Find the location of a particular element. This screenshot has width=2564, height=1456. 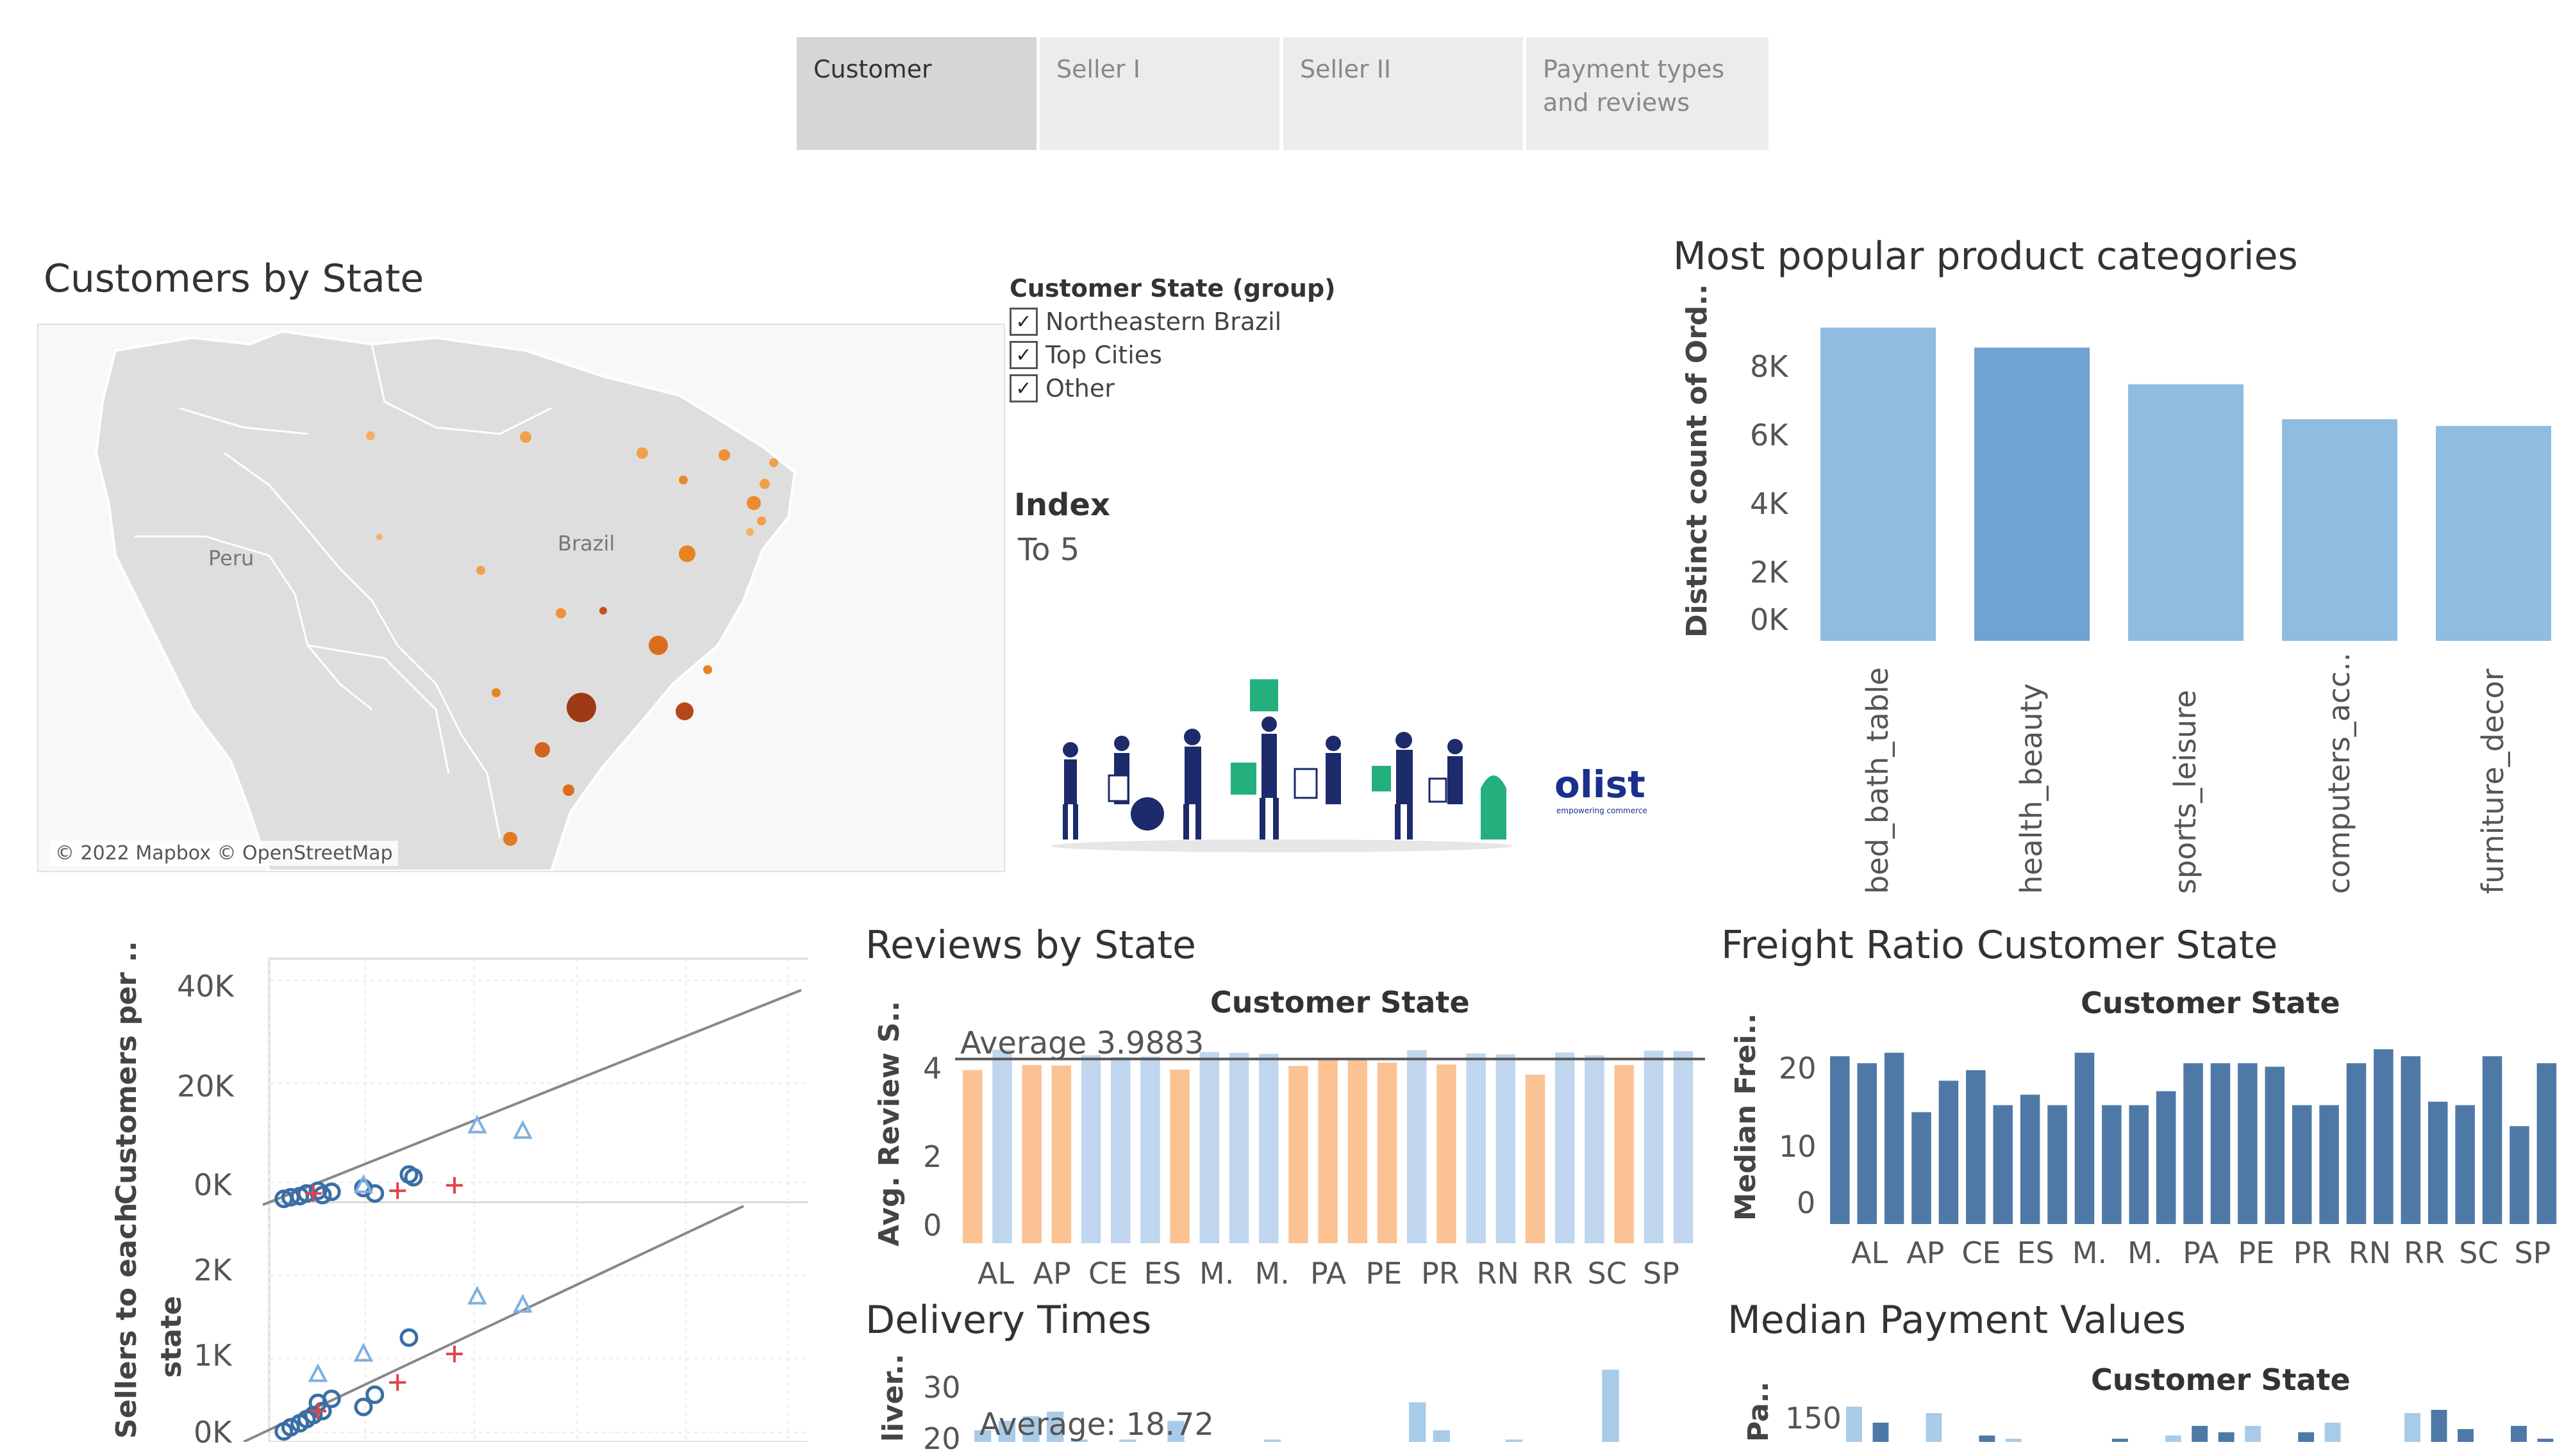

categories-bars is located at coordinates (2192, 471).